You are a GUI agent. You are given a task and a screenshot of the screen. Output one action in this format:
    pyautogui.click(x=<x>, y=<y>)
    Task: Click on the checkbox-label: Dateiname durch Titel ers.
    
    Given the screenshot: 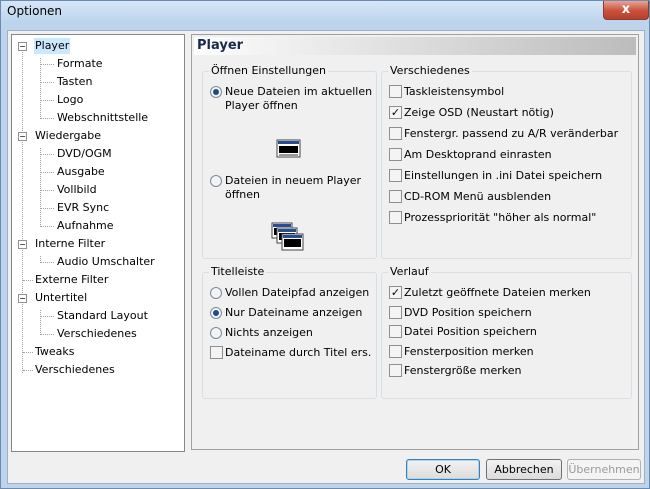 What is the action you would take?
    pyautogui.click(x=298, y=352)
    